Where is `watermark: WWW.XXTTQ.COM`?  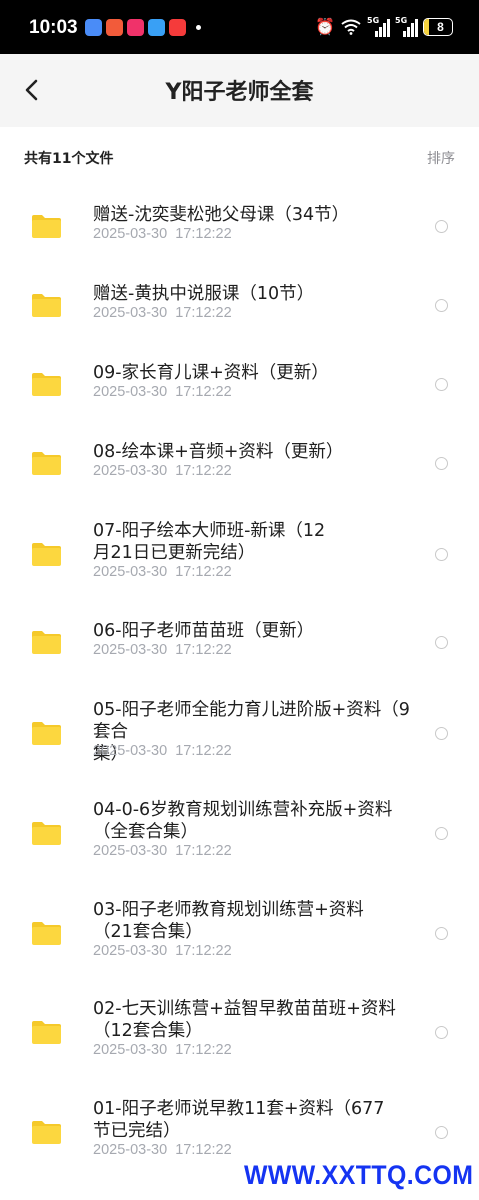
watermark: WWW.XXTTQ.COM is located at coordinates (358, 1175).